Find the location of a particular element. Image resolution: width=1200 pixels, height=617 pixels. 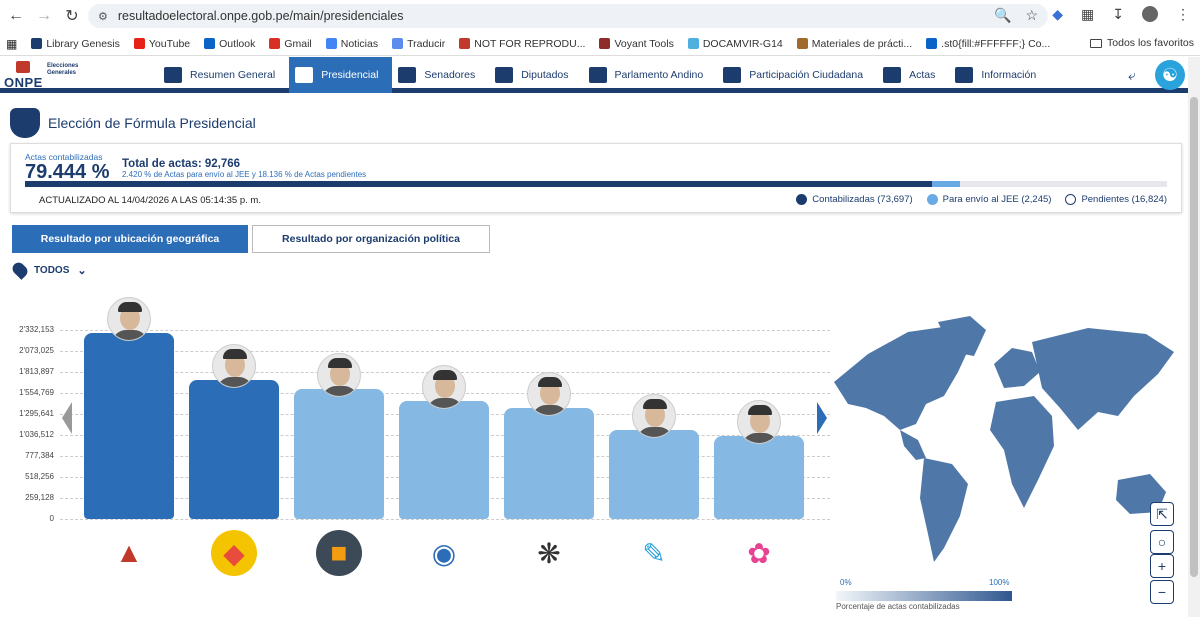

youtube-icon is located at coordinates (139, 43).